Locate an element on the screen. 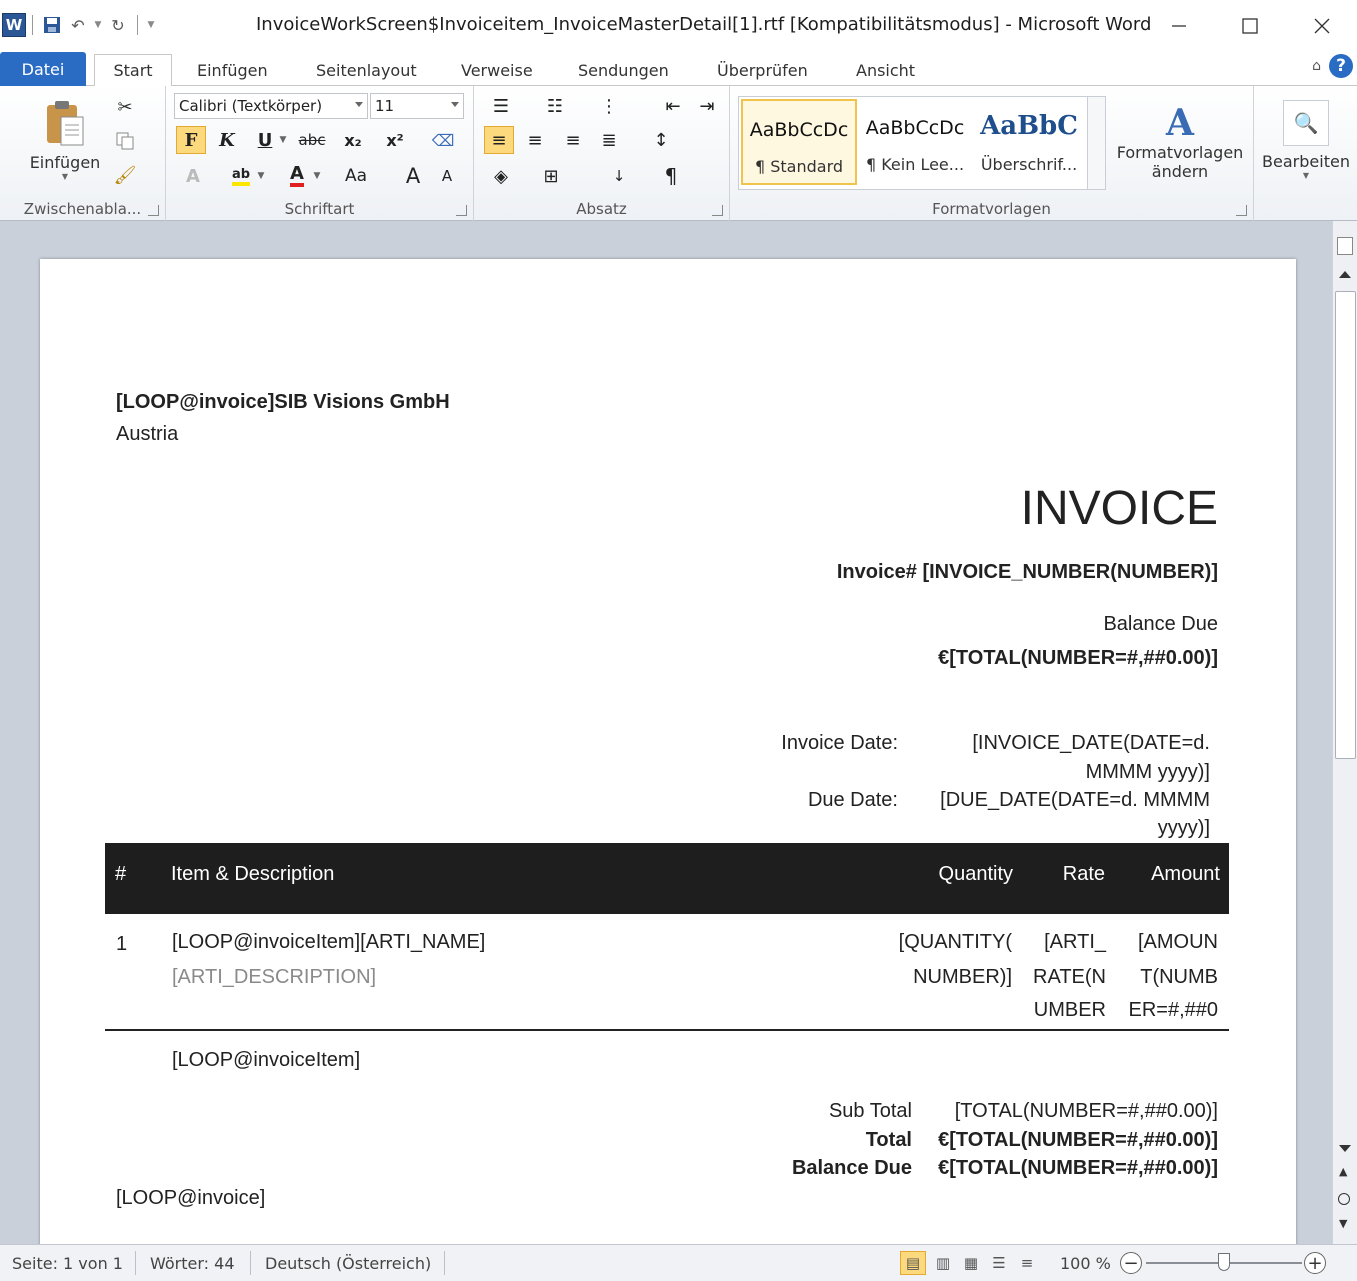 Image resolution: width=1357 pixels, height=1281 pixels. highlight-icon: ab is located at coordinates (241, 176).